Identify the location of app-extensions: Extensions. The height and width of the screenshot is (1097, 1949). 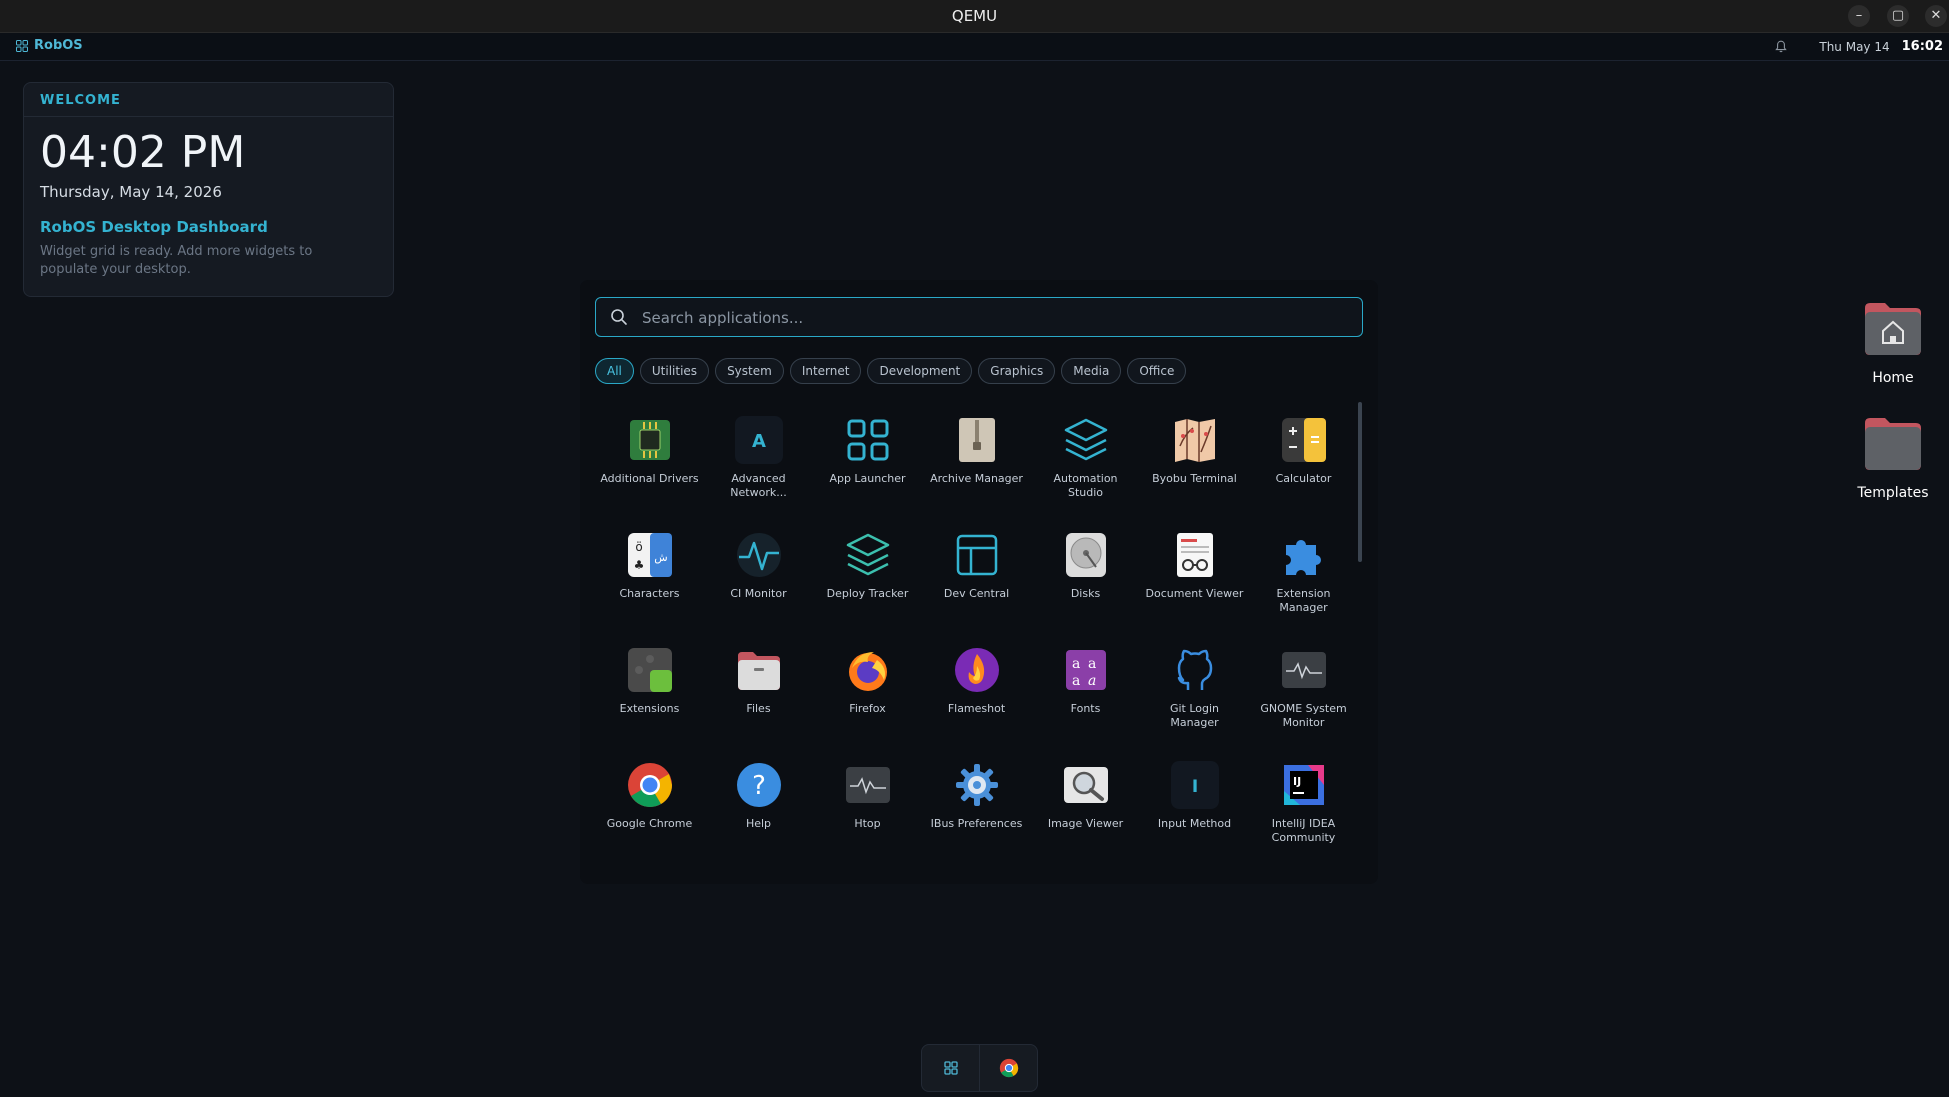
(649, 697).